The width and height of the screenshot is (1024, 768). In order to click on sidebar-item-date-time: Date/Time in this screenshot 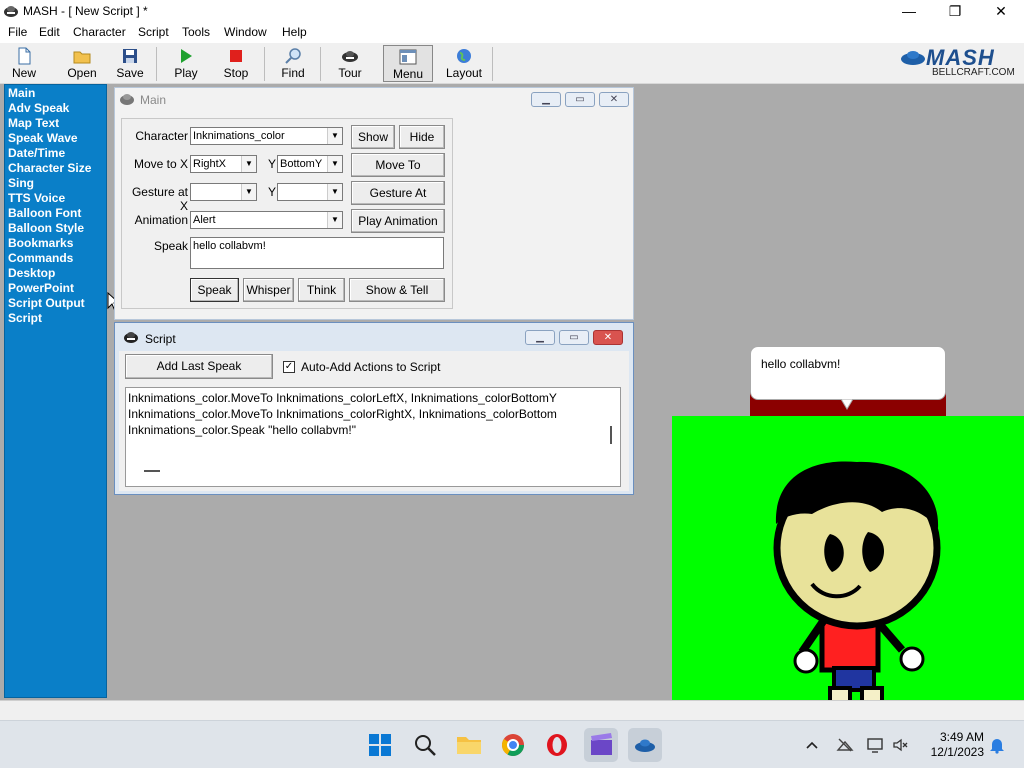, I will do `click(55, 153)`.